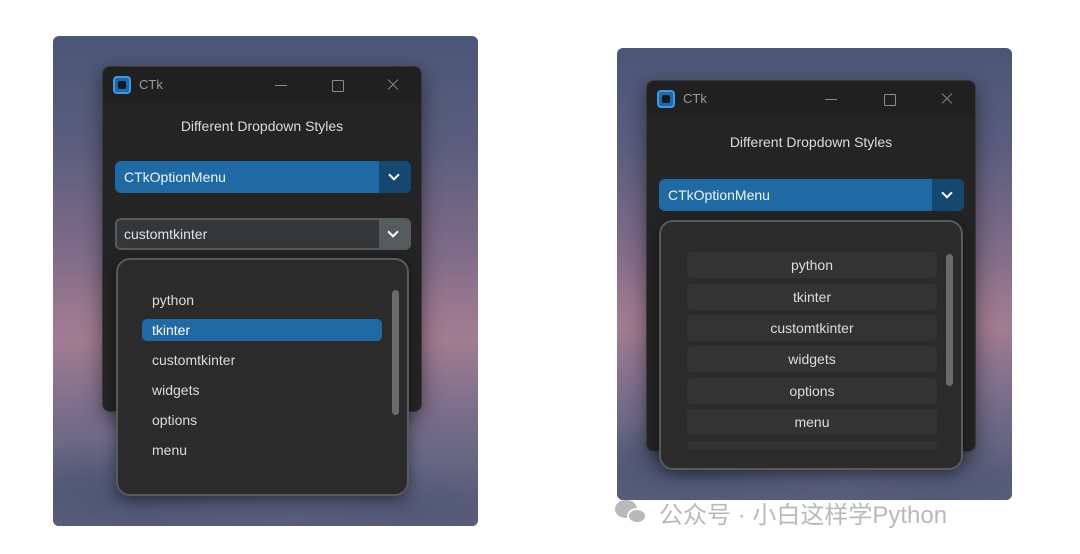 Image resolution: width=1080 pixels, height=554 pixels. I want to click on combobox-arrow, so click(394, 234).